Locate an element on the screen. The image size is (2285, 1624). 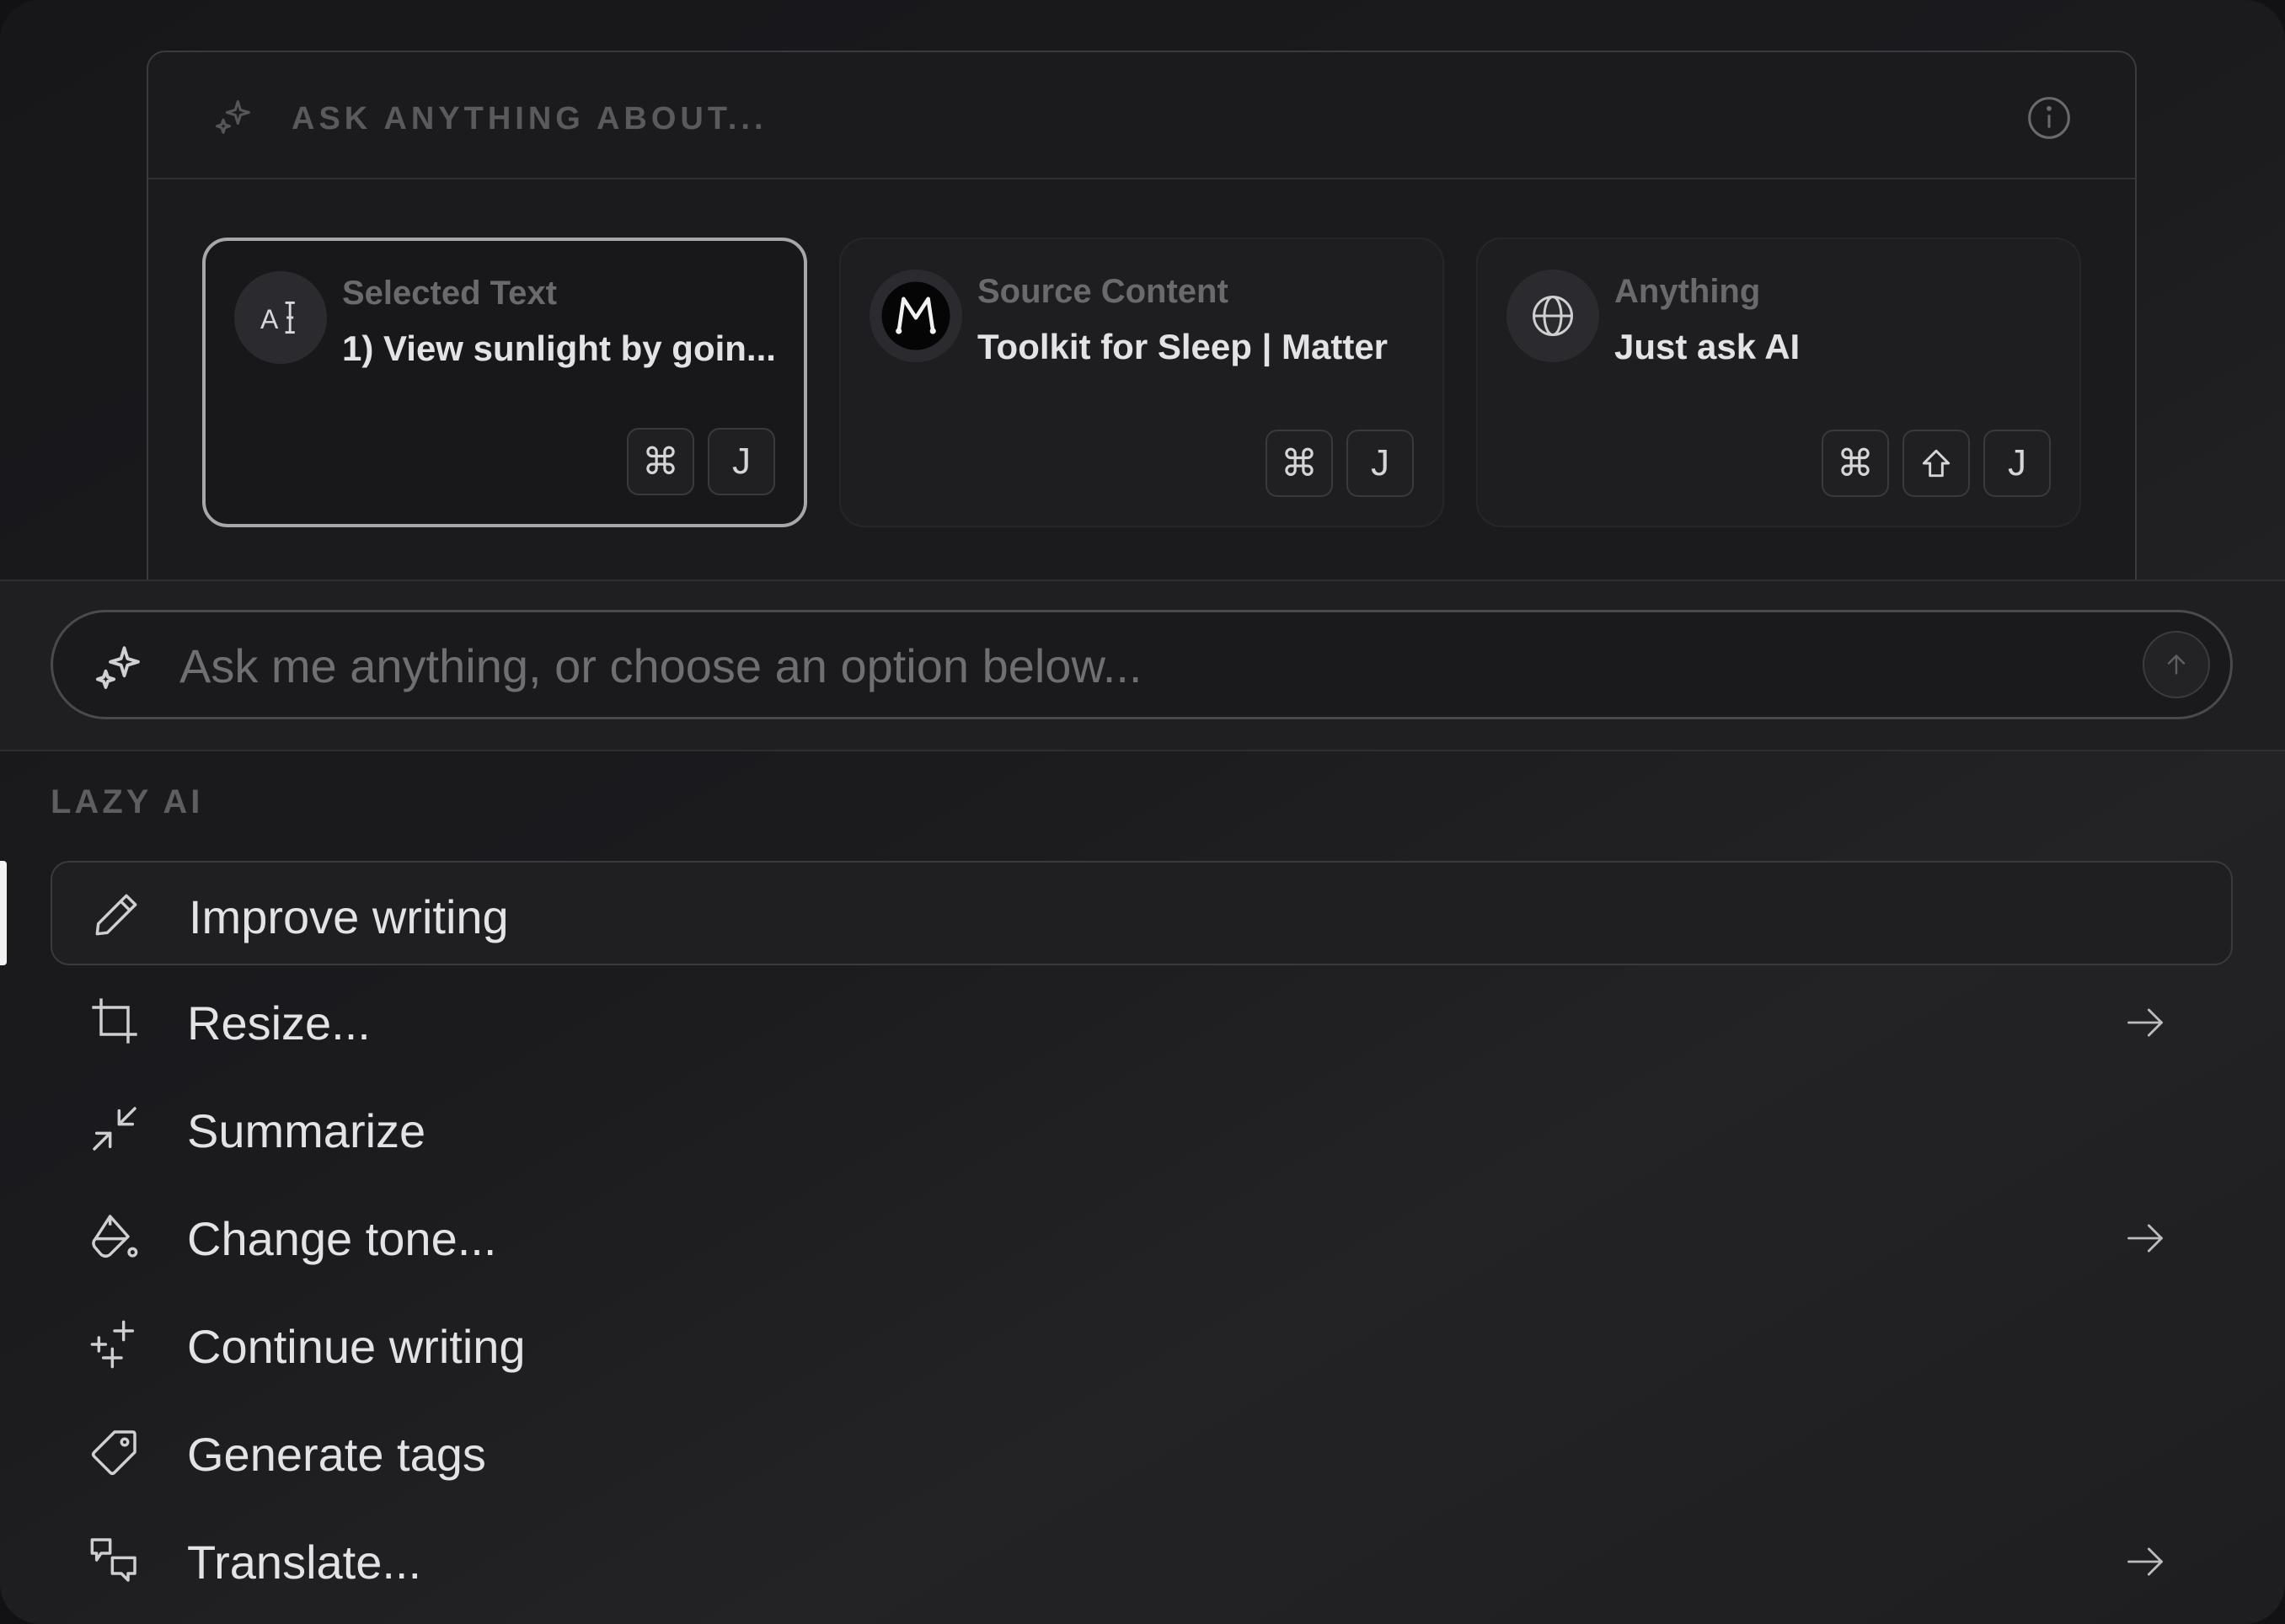
speech-bubbles-icon is located at coordinates (115, 1560).